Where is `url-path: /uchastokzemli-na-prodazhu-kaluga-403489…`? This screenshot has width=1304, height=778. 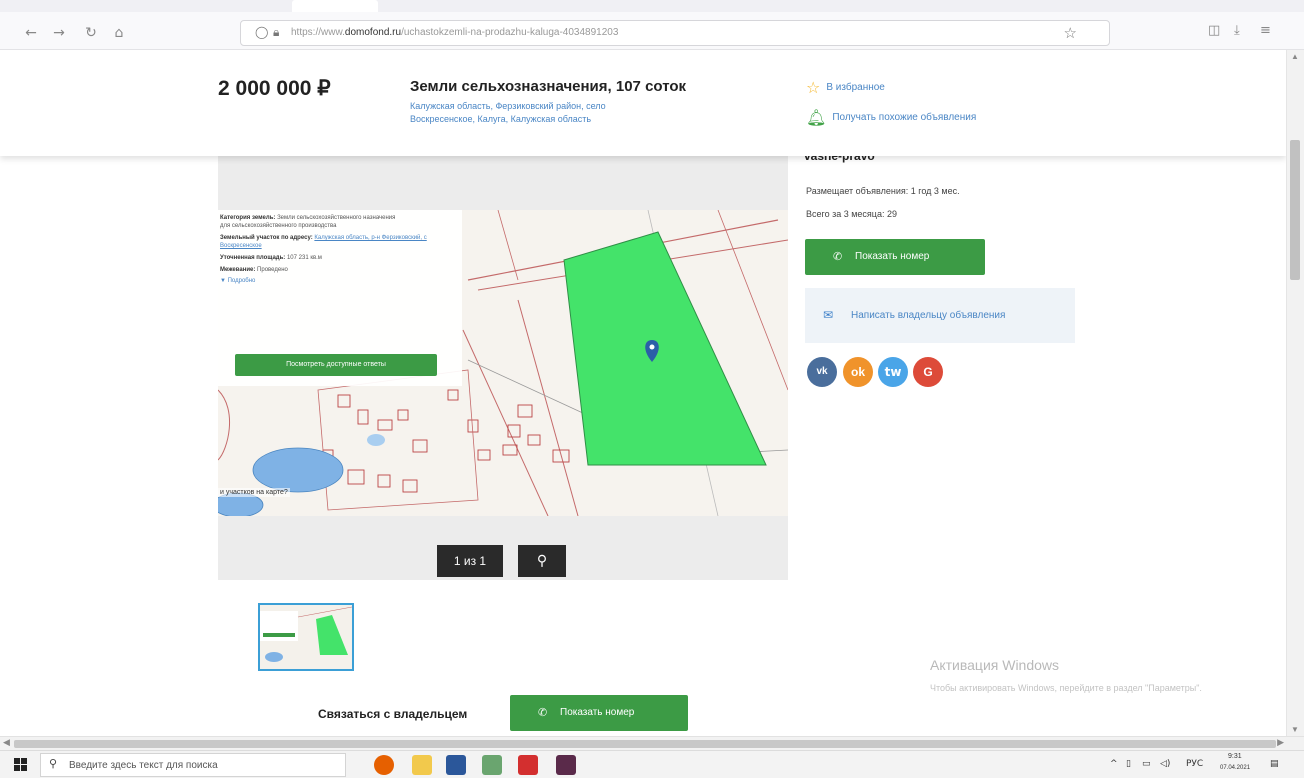
url-path: /uchastokzemli-na-prodazhu-kaluga-403489… is located at coordinates (510, 32).